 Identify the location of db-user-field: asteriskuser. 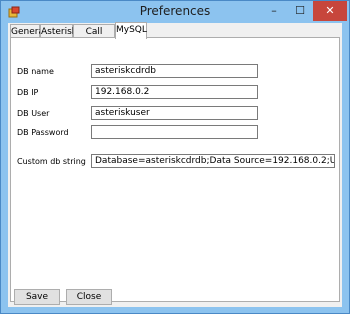
(174, 113).